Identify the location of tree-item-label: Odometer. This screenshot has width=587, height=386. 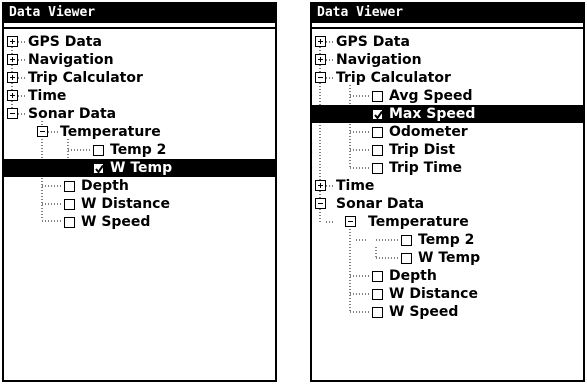
(428, 132).